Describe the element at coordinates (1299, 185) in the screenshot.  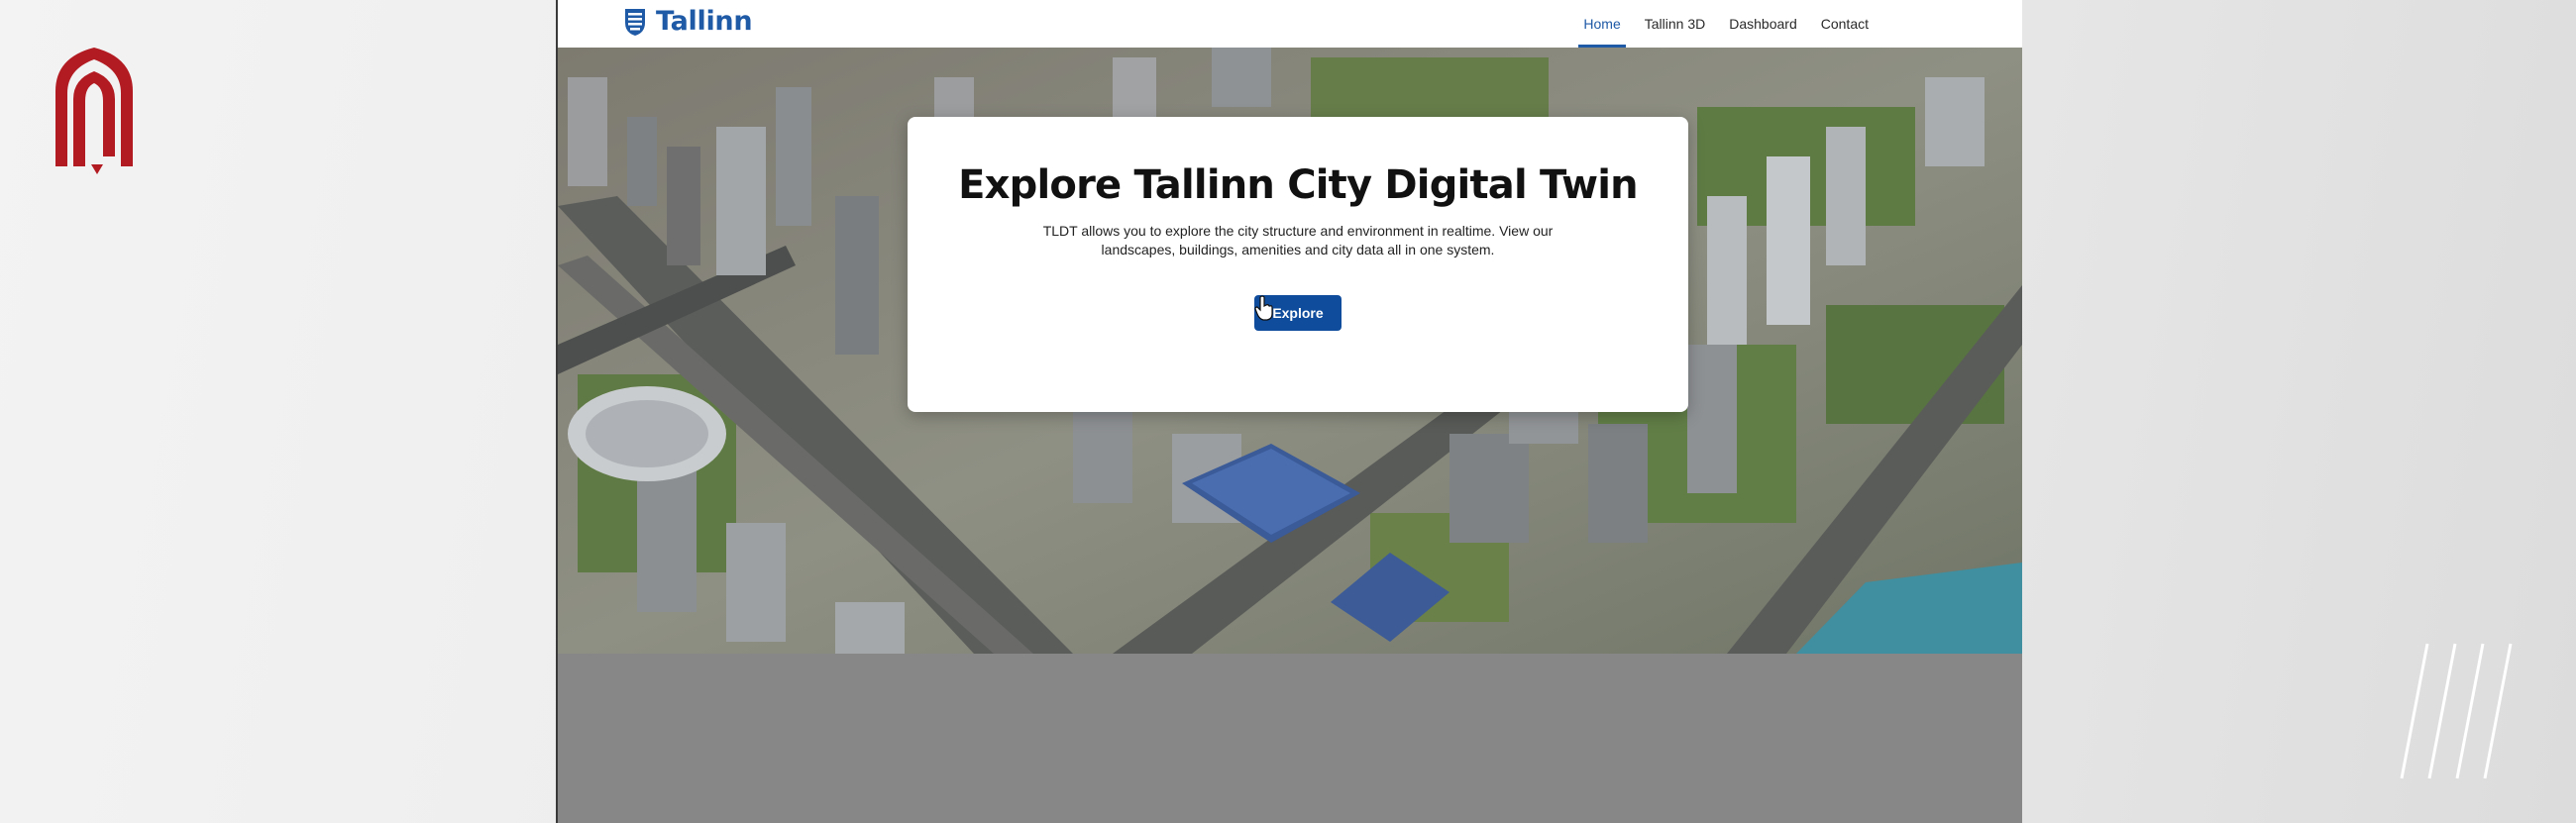
I see `hero-title: Explore Tallinn City Digital Twin` at that location.